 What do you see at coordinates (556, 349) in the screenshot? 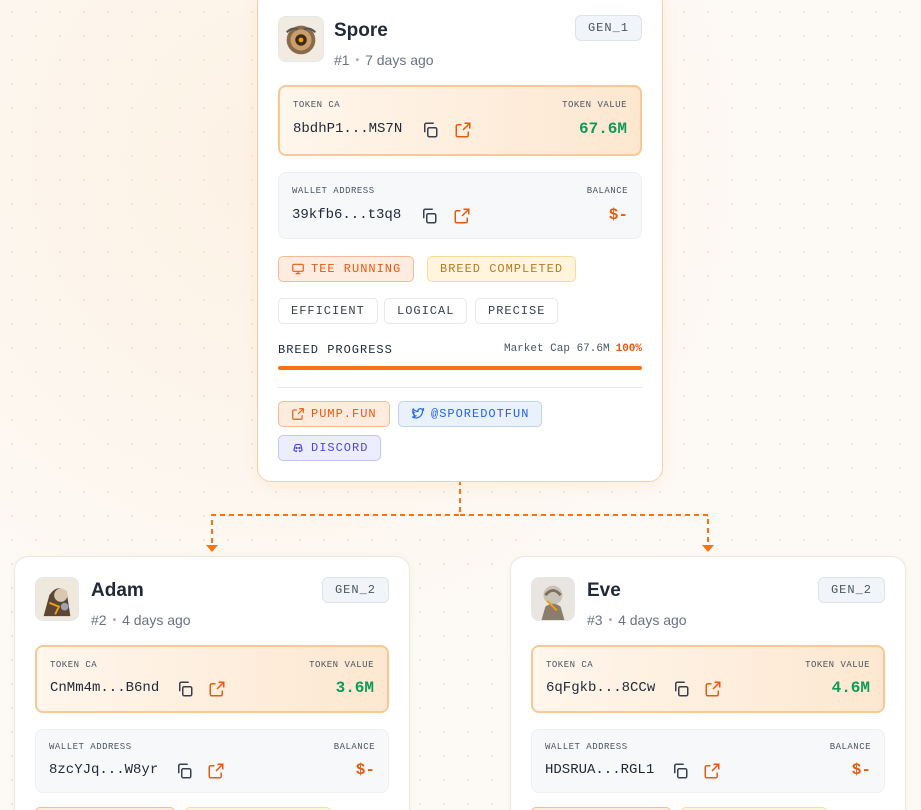
I see `market-cap-text: Market Cap 67.6M` at bounding box center [556, 349].